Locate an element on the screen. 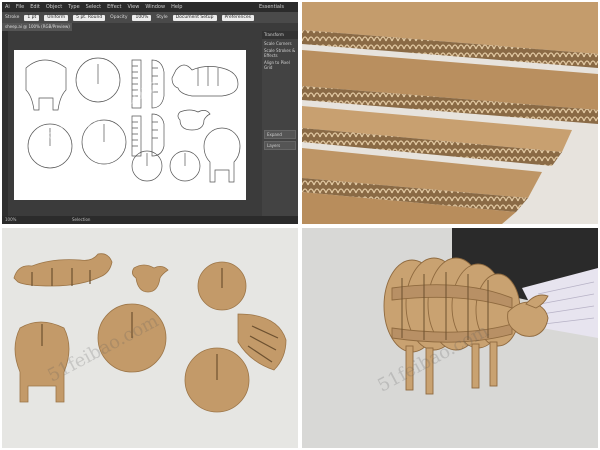  document-tab: sheep.ai @ 100% (RGB/Preview) is located at coordinates (37, 27).